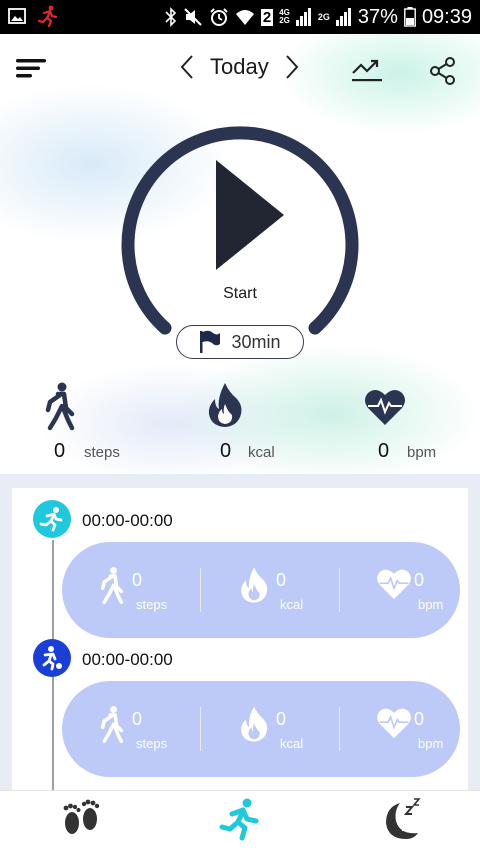  I want to click on sim-indicator: 2, so click(267, 17).